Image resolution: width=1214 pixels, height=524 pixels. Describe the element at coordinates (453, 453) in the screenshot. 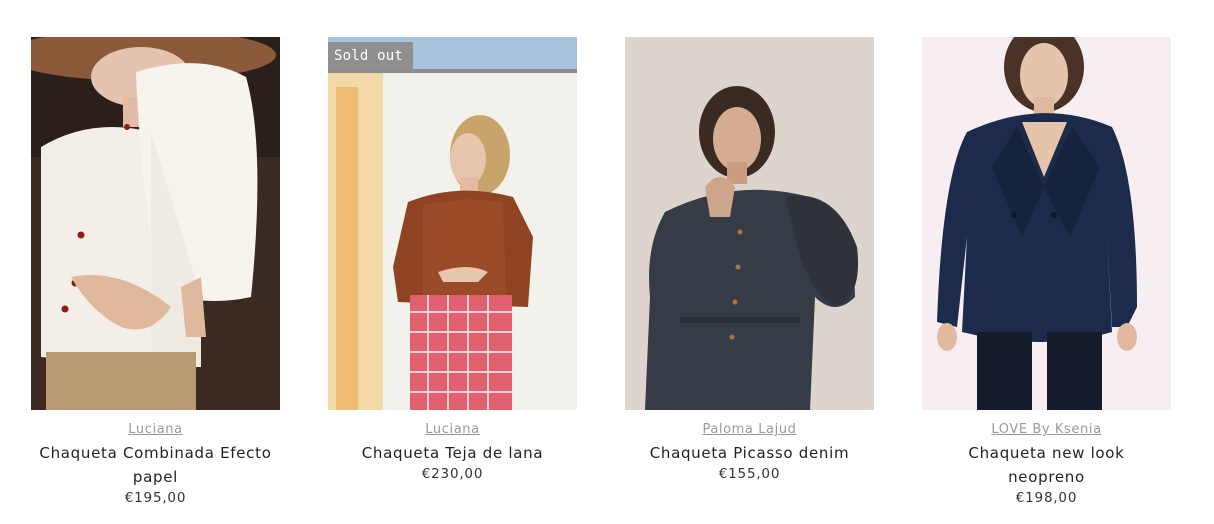

I see `product-title-link: Chaqueta Teja de lana` at that location.